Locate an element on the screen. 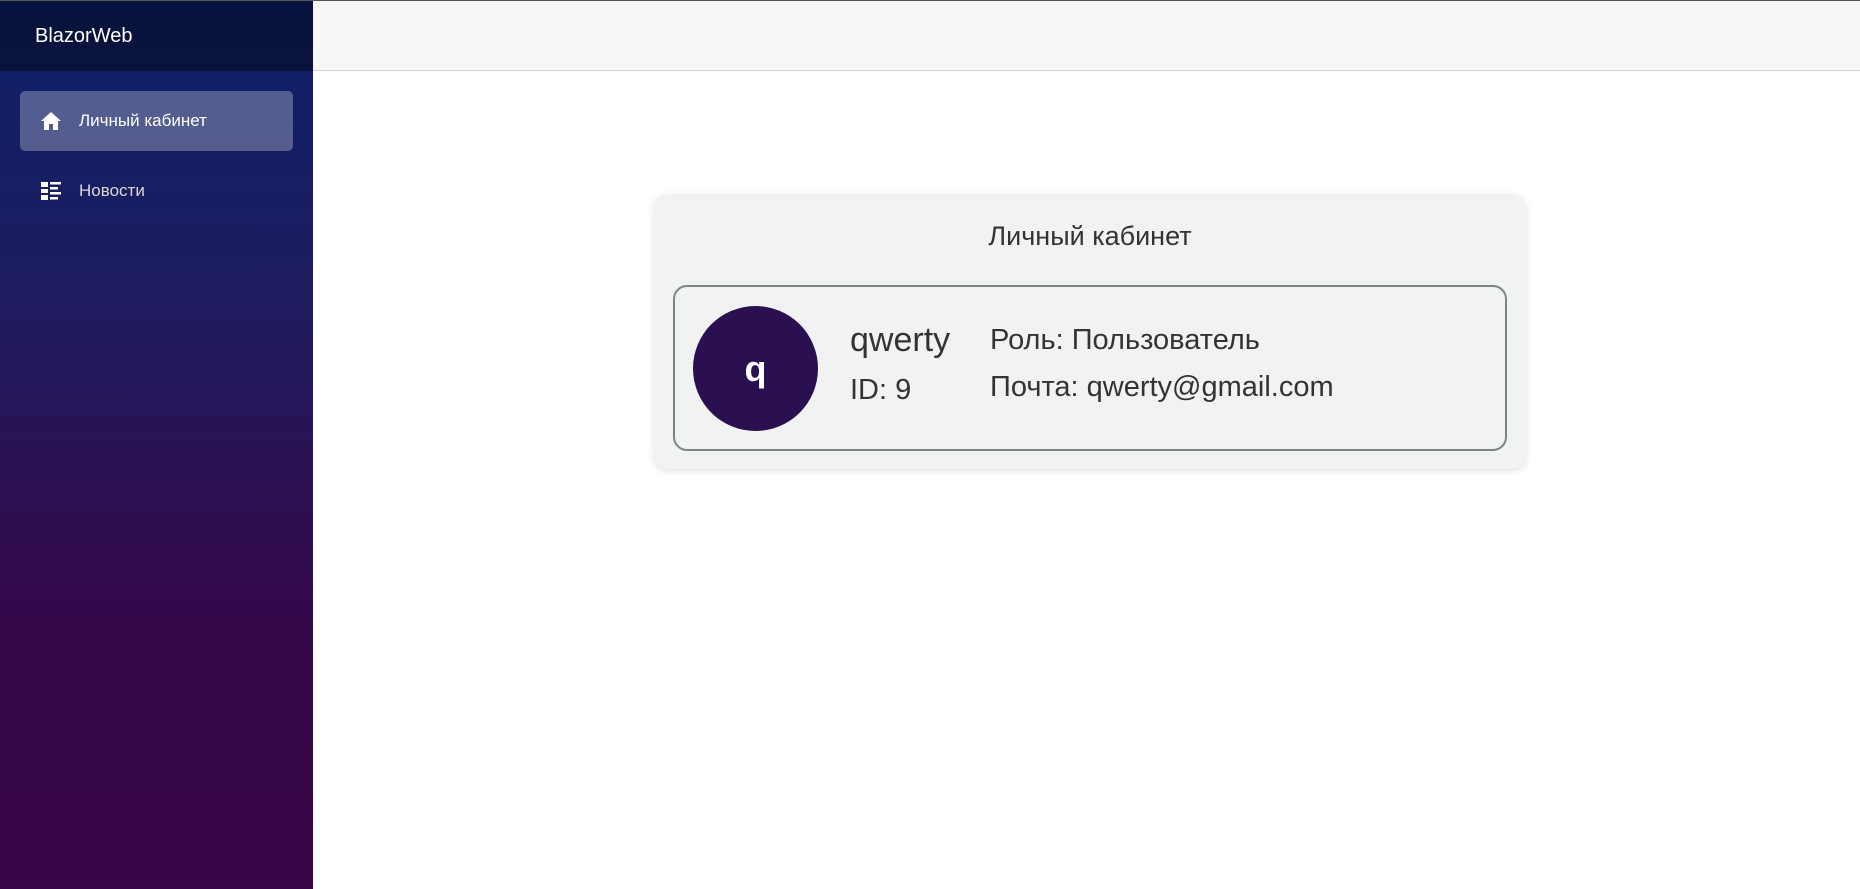  user-id: ID: 9 is located at coordinates (881, 390).